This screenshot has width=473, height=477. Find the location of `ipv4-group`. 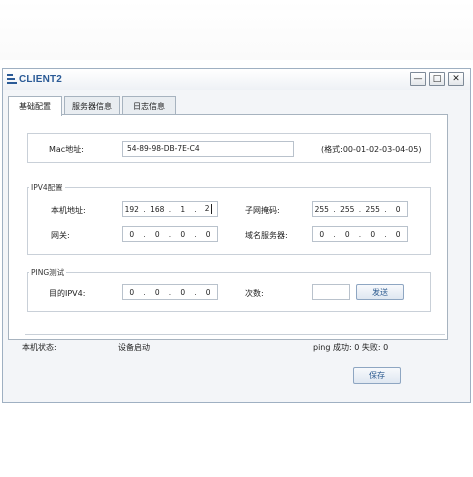

ipv4-group is located at coordinates (229, 221).